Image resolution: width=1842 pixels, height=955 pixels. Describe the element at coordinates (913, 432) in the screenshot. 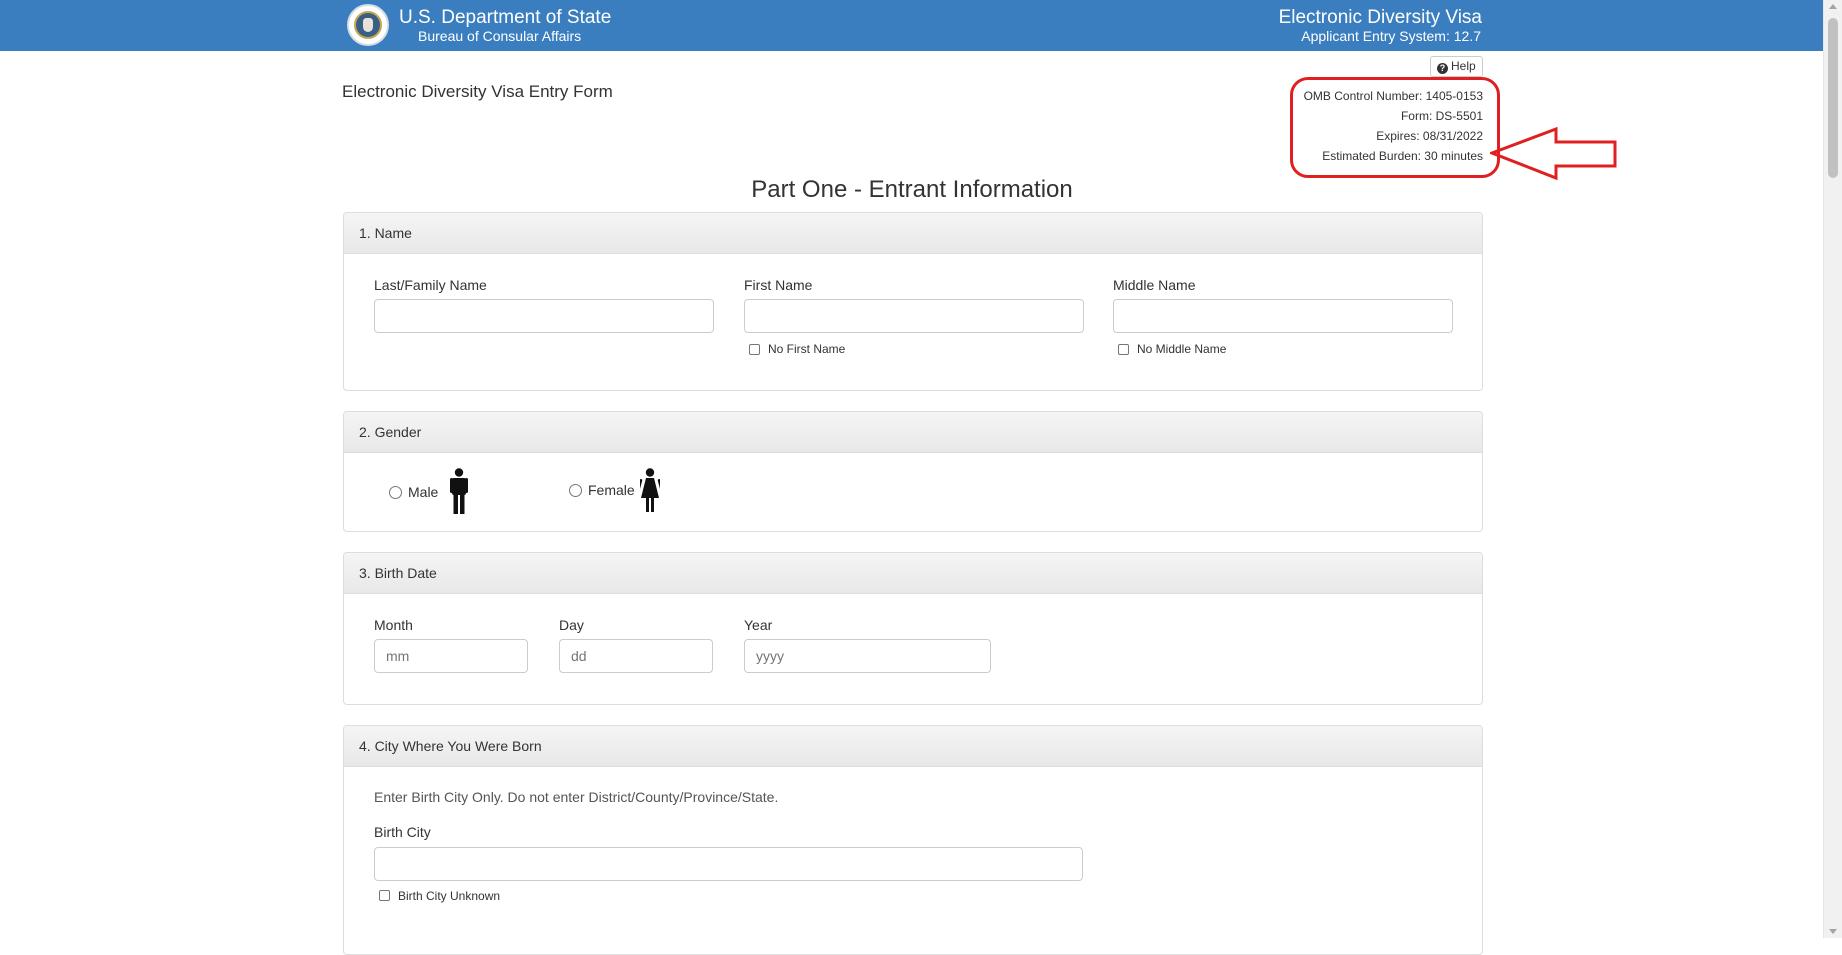

I see `gender-section-title: 2. Gender` at that location.